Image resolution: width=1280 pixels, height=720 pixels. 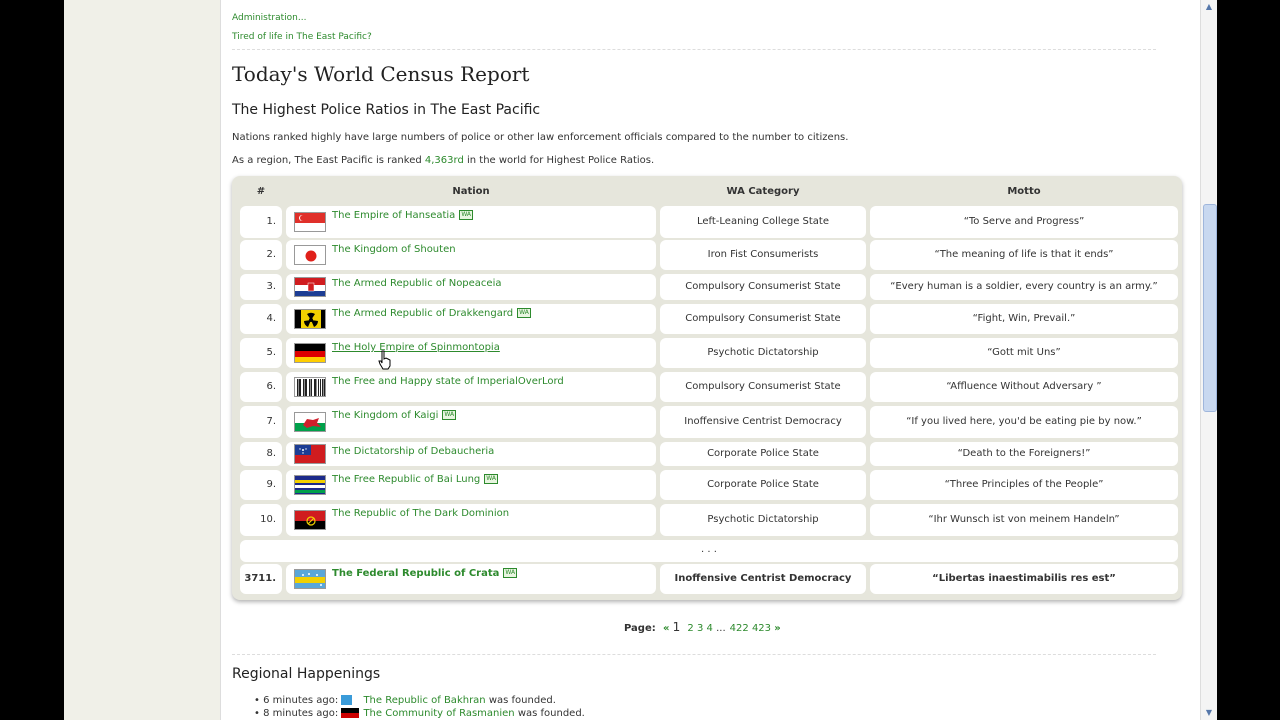 What do you see at coordinates (1209, 7) in the screenshot?
I see `scroll-up-arrow-icon: ▲` at bounding box center [1209, 7].